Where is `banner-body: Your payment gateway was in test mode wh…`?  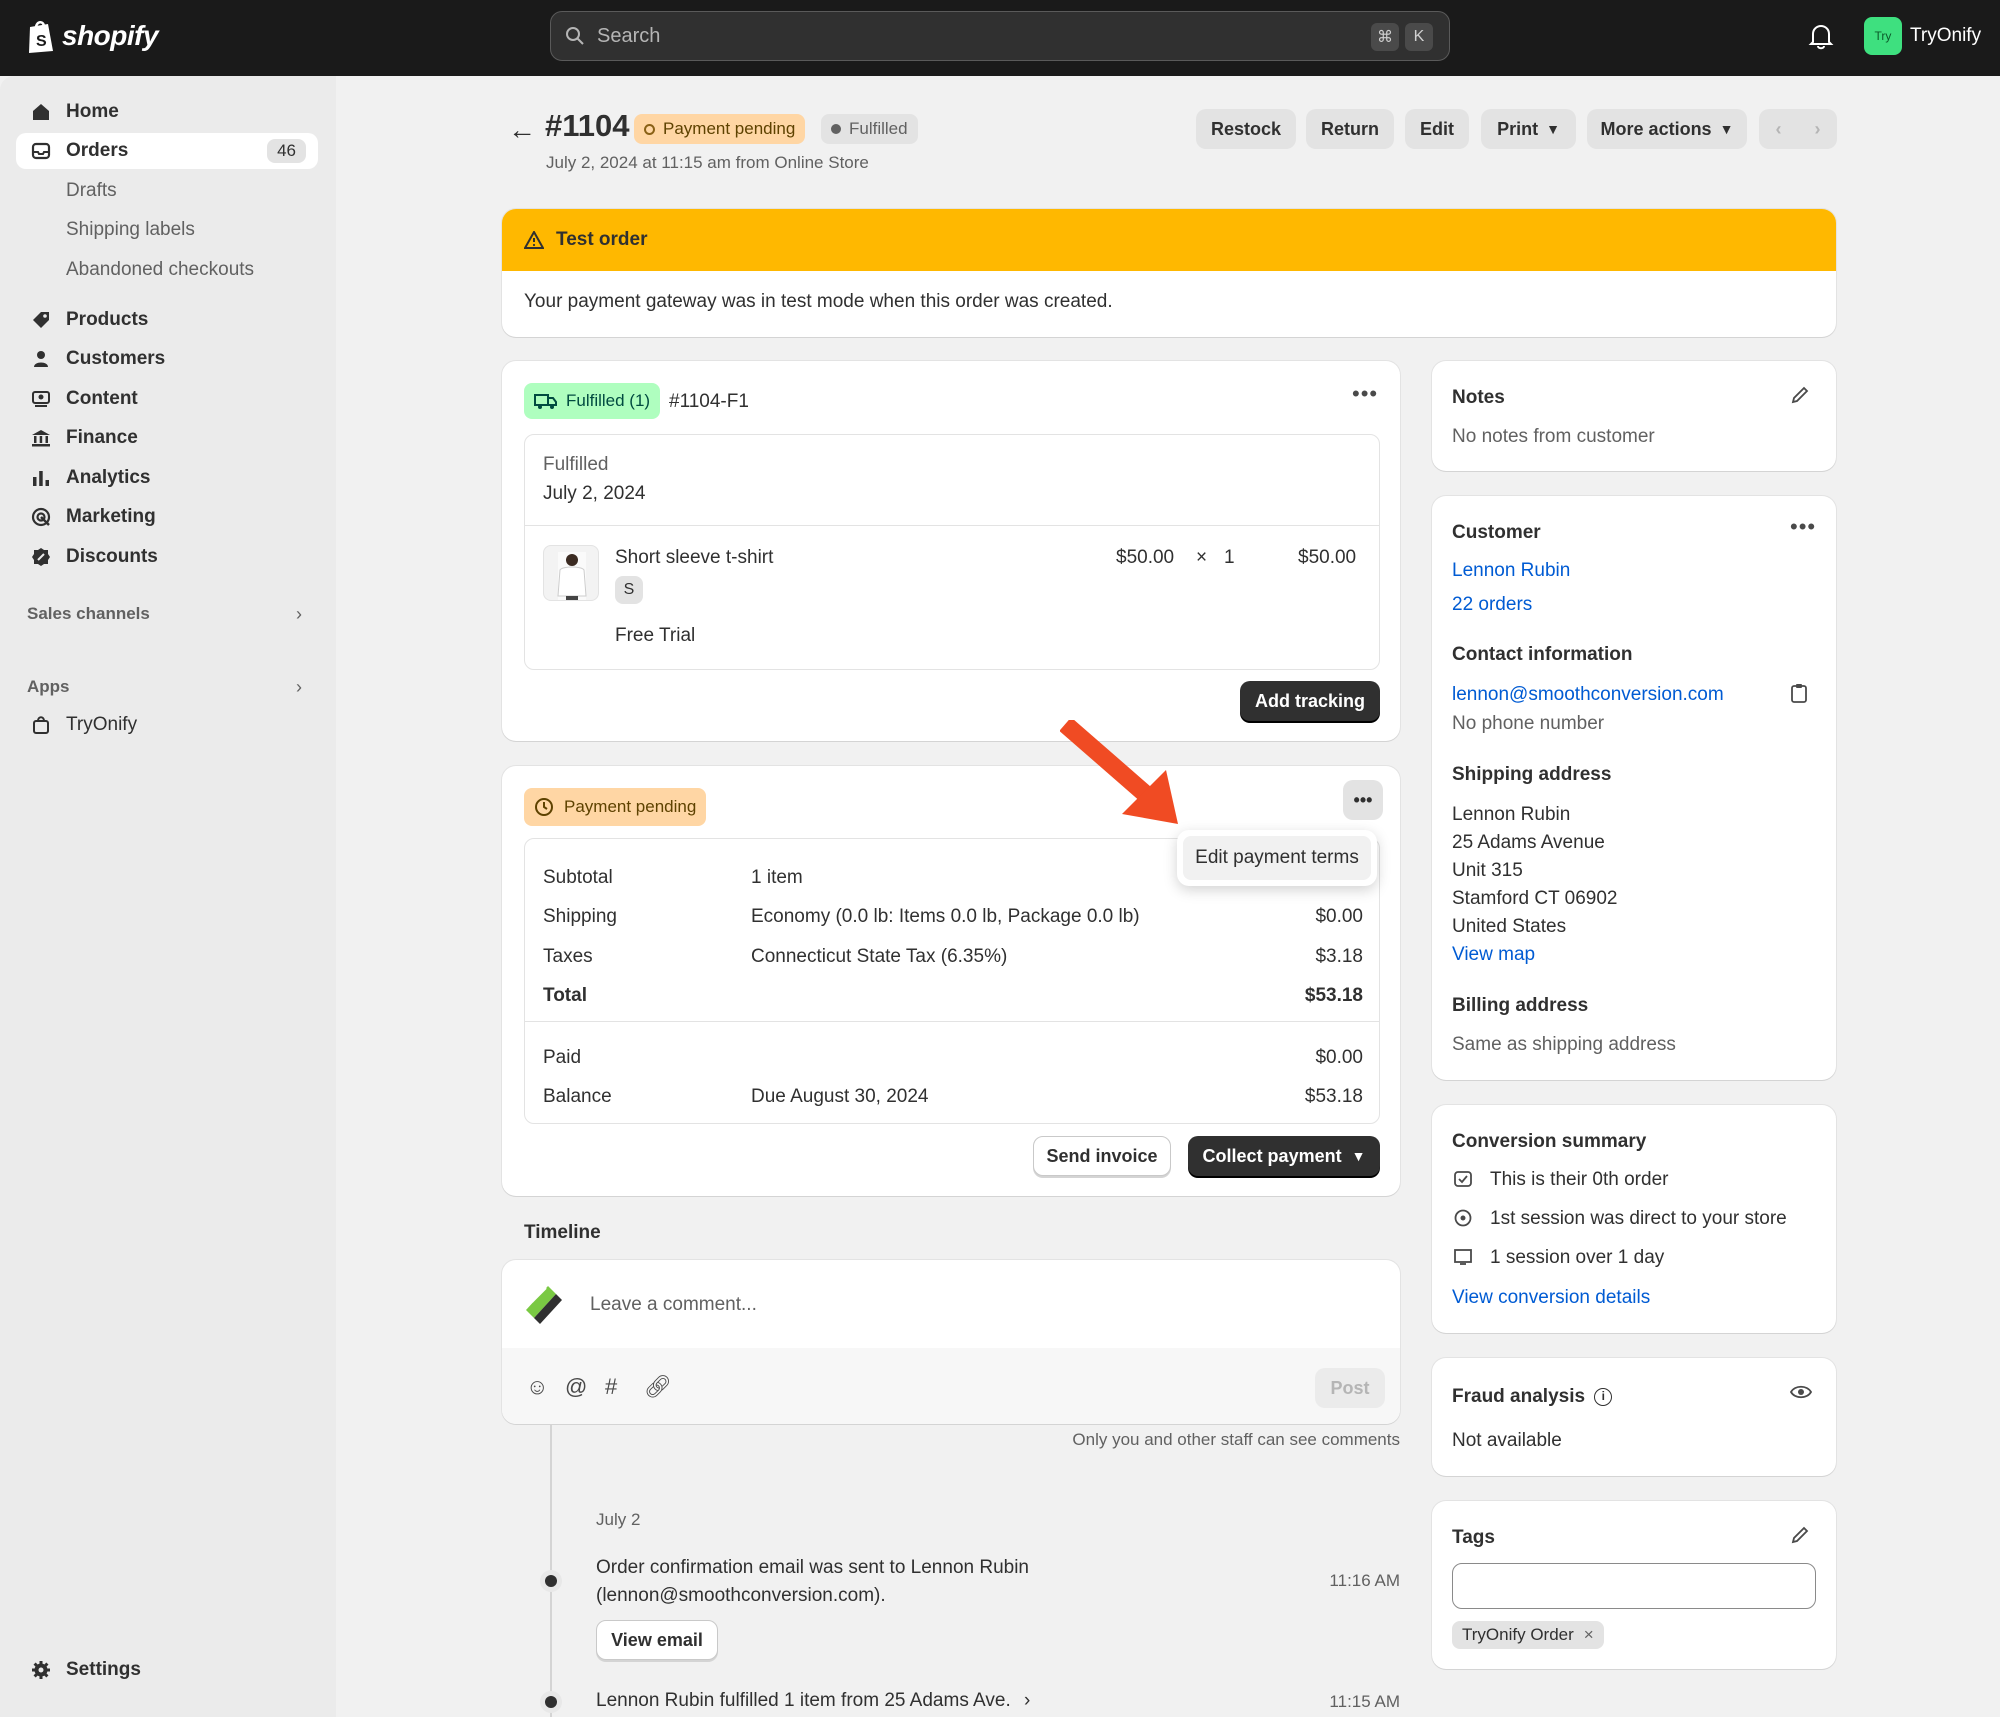
banner-body: Your payment gateway was in test mode wh… is located at coordinates (818, 301).